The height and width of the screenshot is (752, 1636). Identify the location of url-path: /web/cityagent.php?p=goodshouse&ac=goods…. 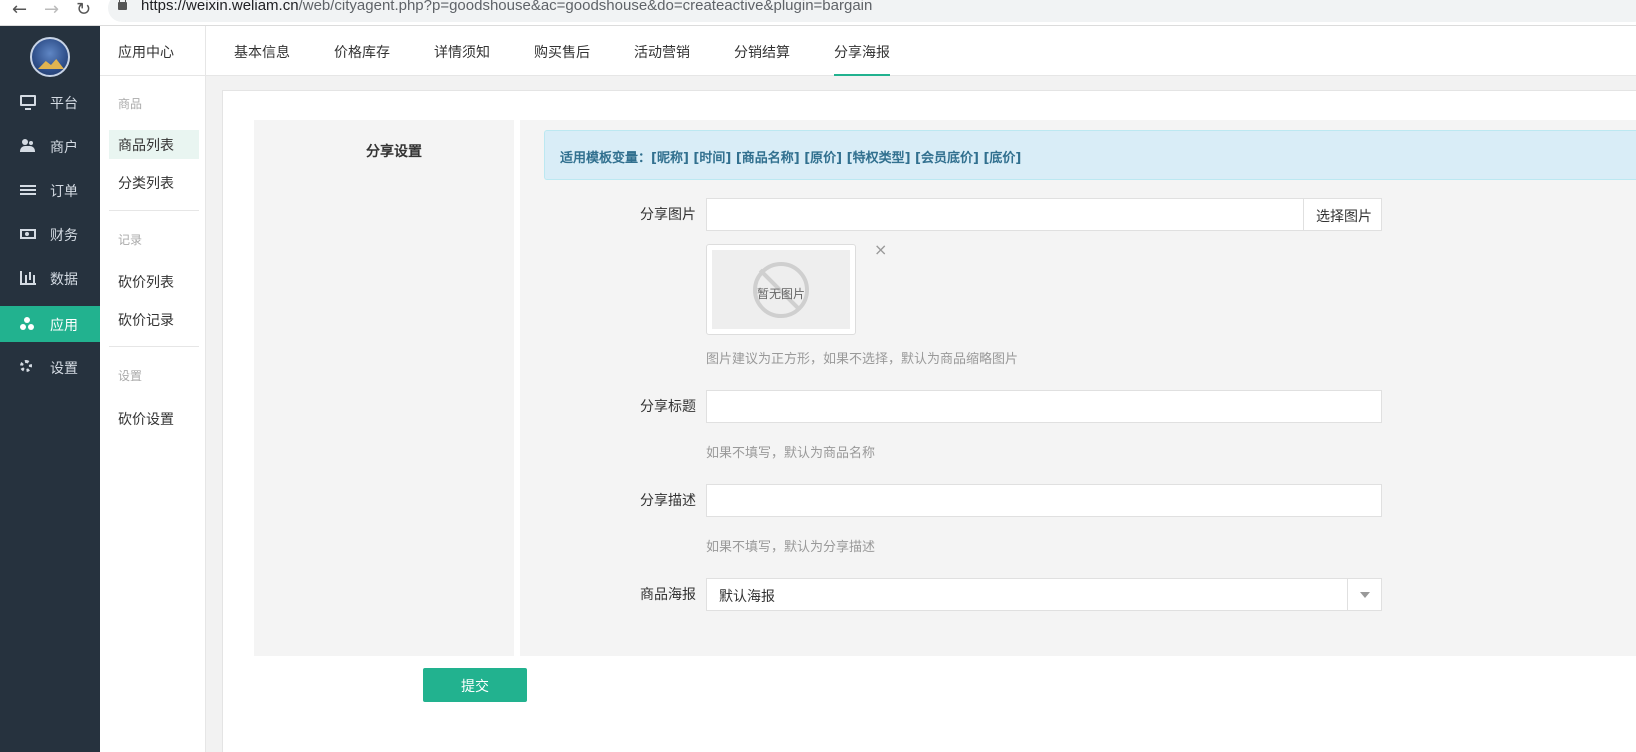
(585, 7).